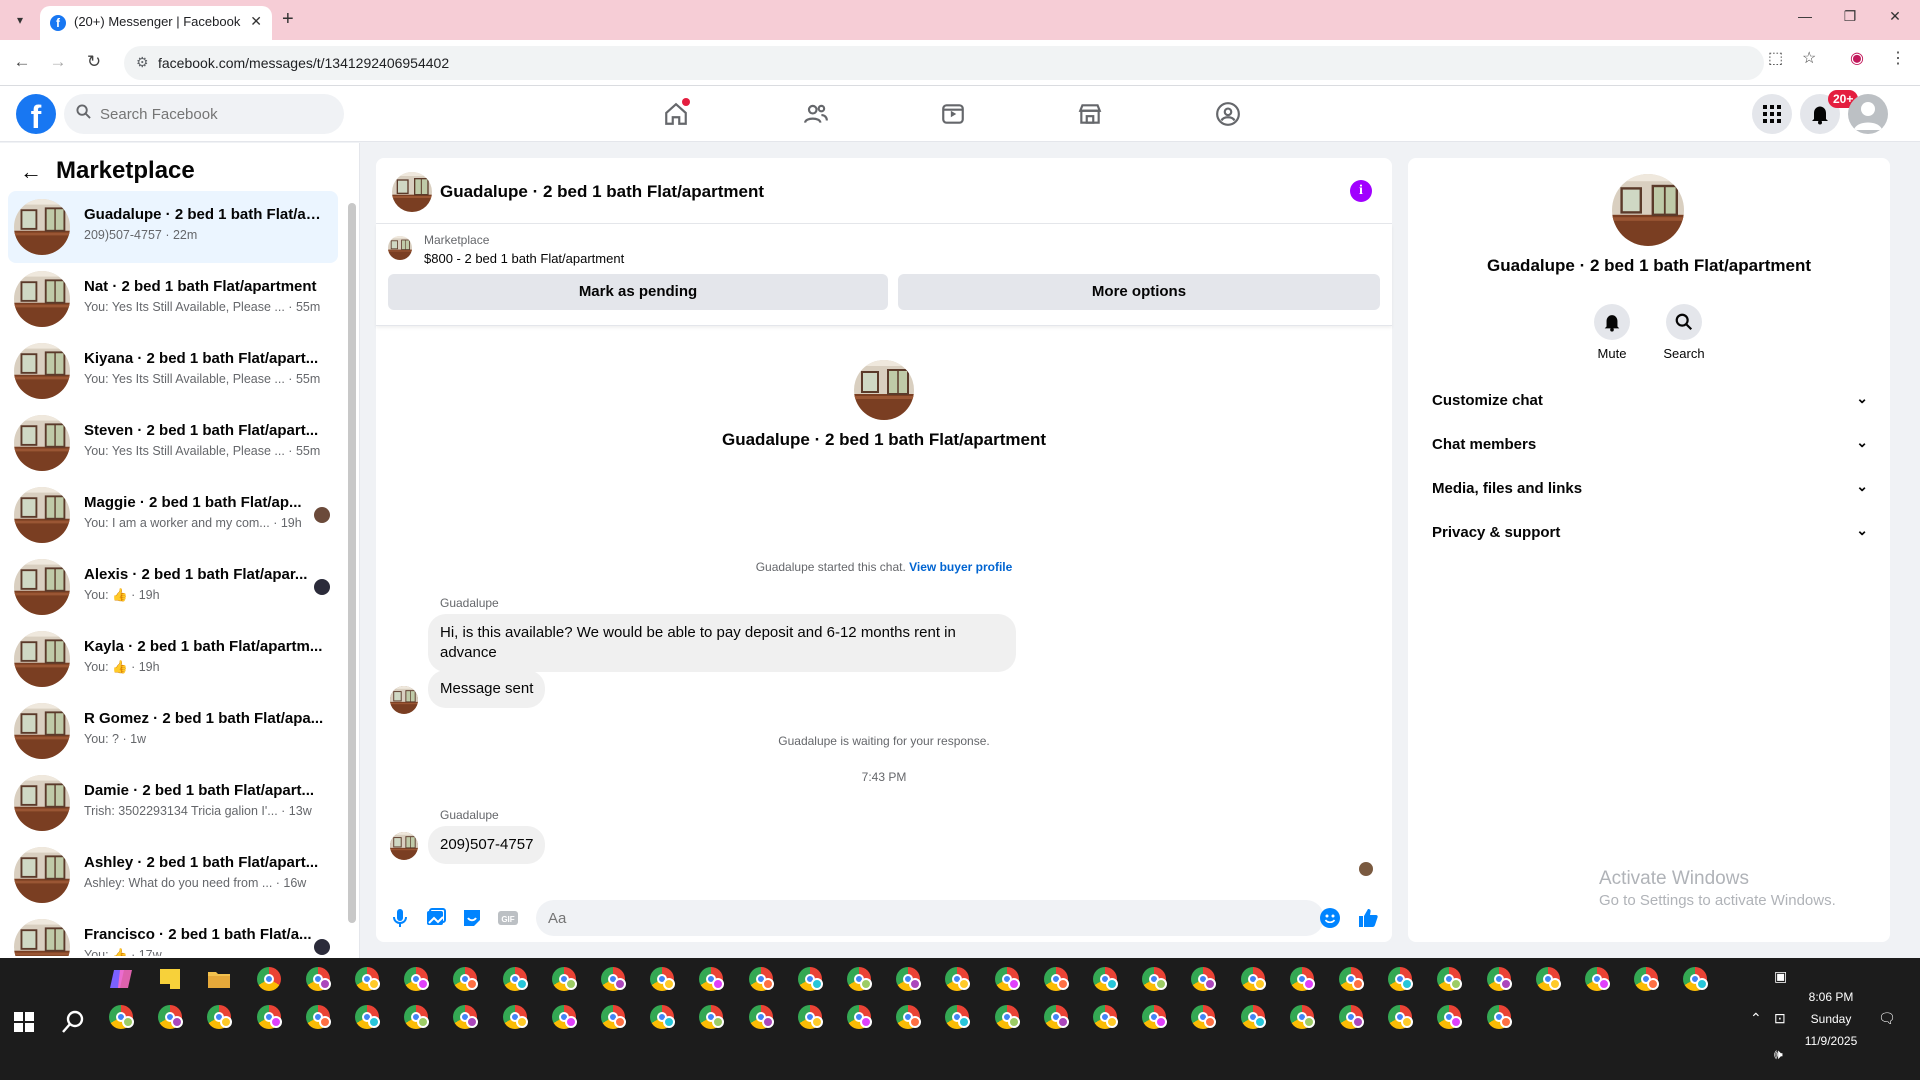  Describe the element at coordinates (1868, 114) in the screenshot. I see `account-avatar` at that location.